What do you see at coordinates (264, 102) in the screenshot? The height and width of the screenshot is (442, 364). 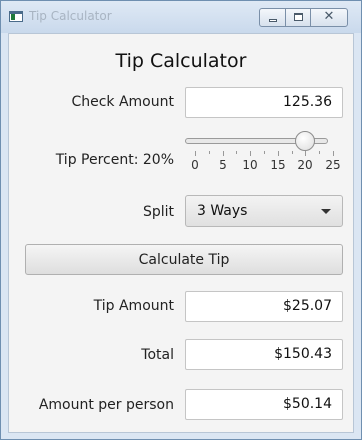 I see `check-amount-input: 125.36` at bounding box center [264, 102].